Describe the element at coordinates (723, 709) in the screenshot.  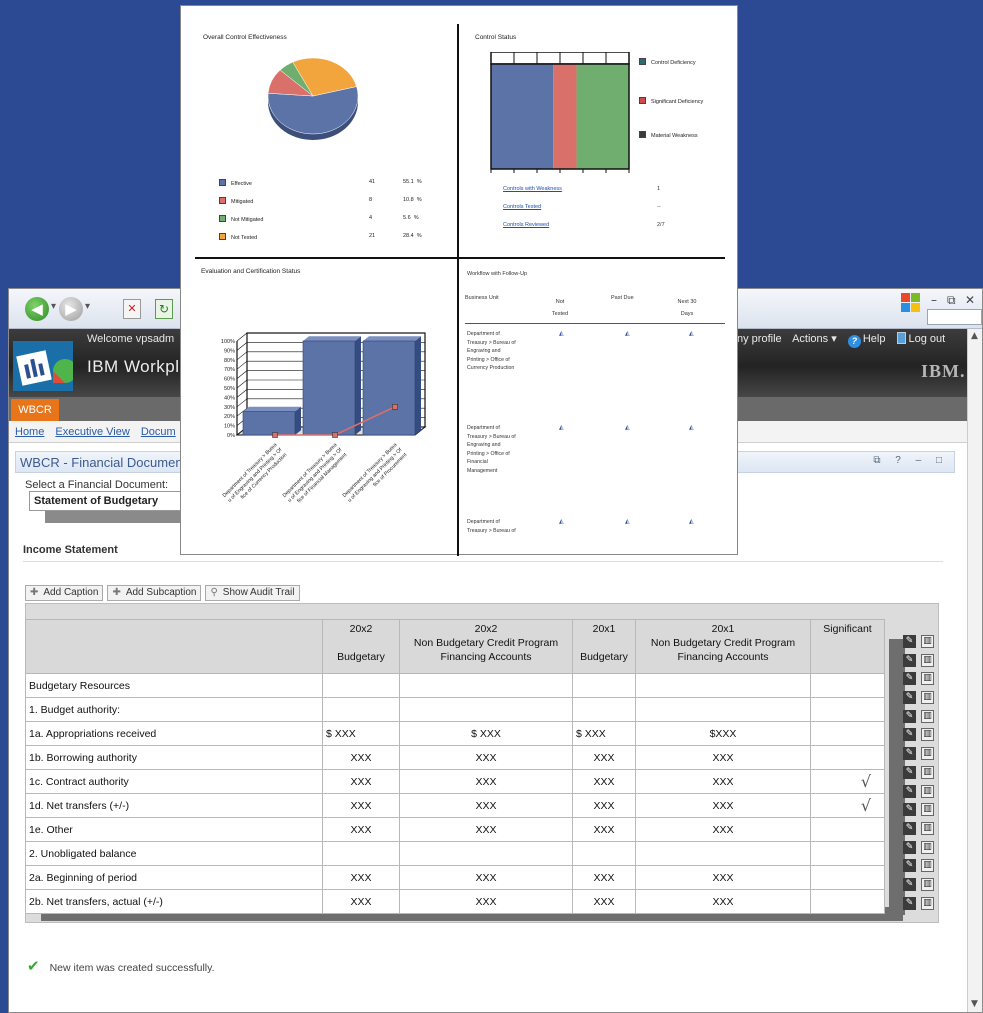
I see `cell-20x1-financing` at that location.